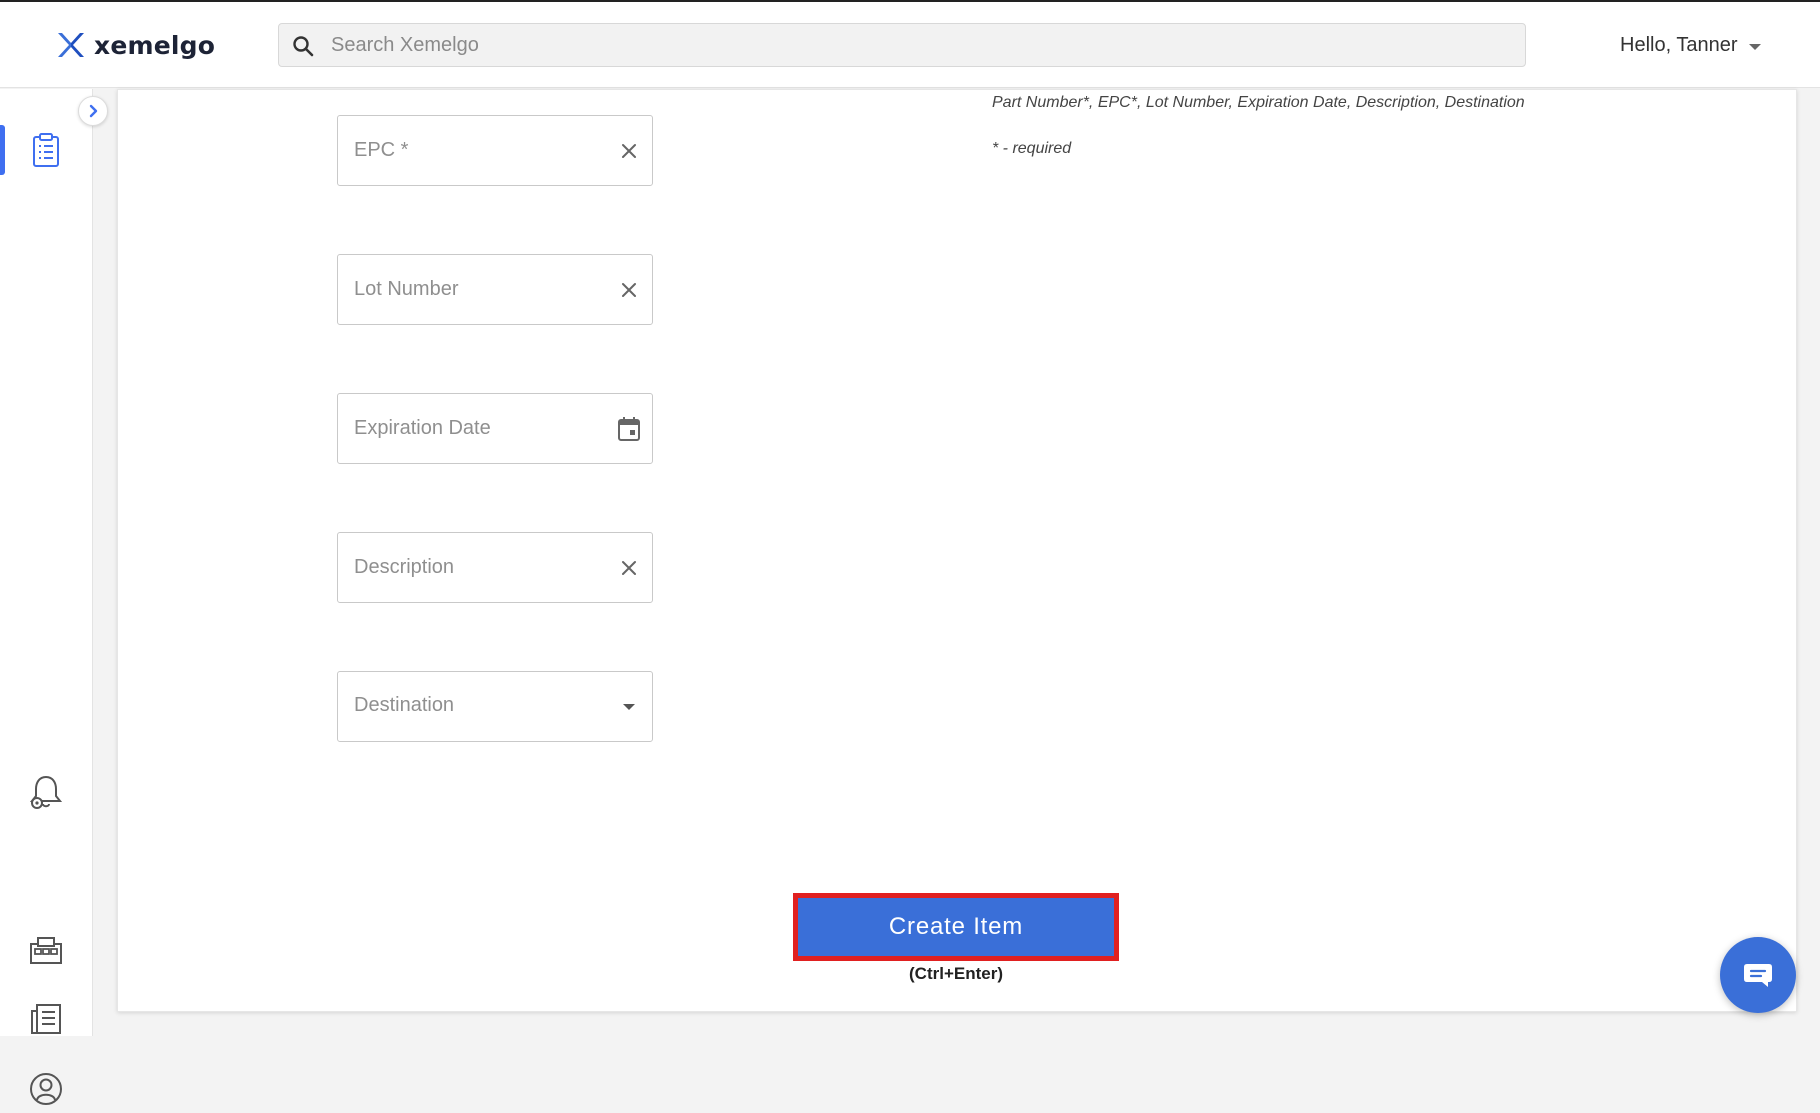  Describe the element at coordinates (46, 1019) in the screenshot. I see `report-list-icon` at that location.